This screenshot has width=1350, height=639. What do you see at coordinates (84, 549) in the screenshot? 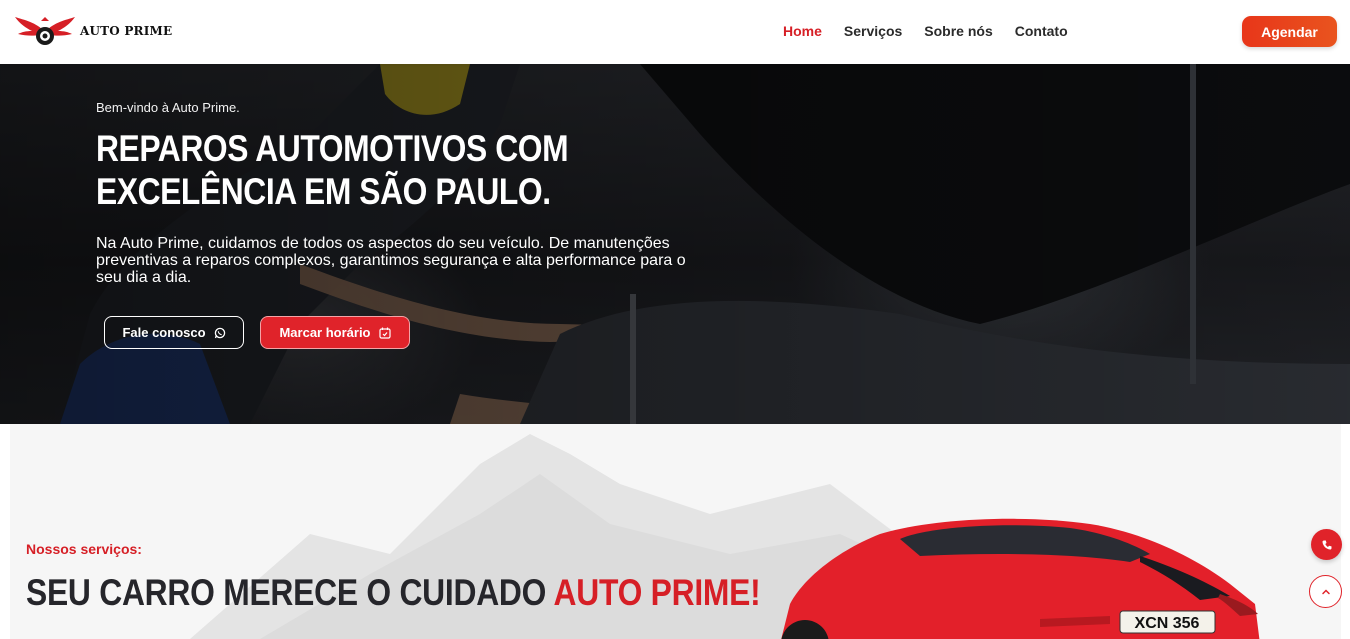
I see `services-subtitle: Nossos serviços:` at bounding box center [84, 549].